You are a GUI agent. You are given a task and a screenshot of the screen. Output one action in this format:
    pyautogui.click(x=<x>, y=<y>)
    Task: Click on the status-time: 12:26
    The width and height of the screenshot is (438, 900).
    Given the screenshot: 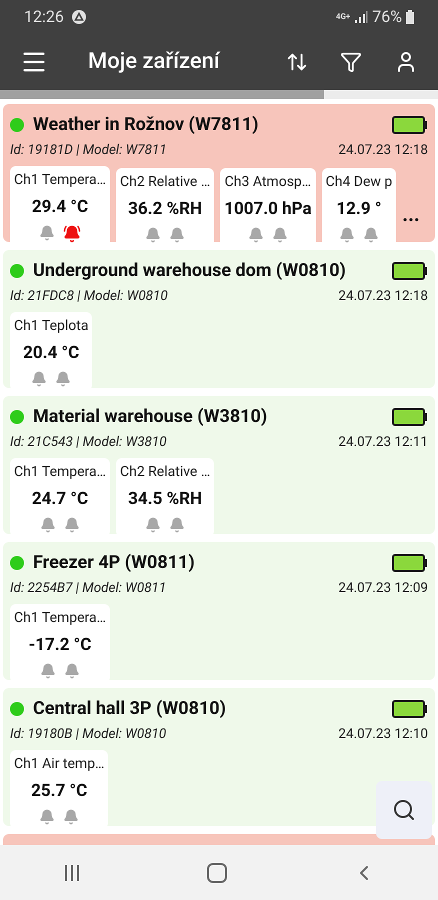 What is the action you would take?
    pyautogui.click(x=44, y=17)
    